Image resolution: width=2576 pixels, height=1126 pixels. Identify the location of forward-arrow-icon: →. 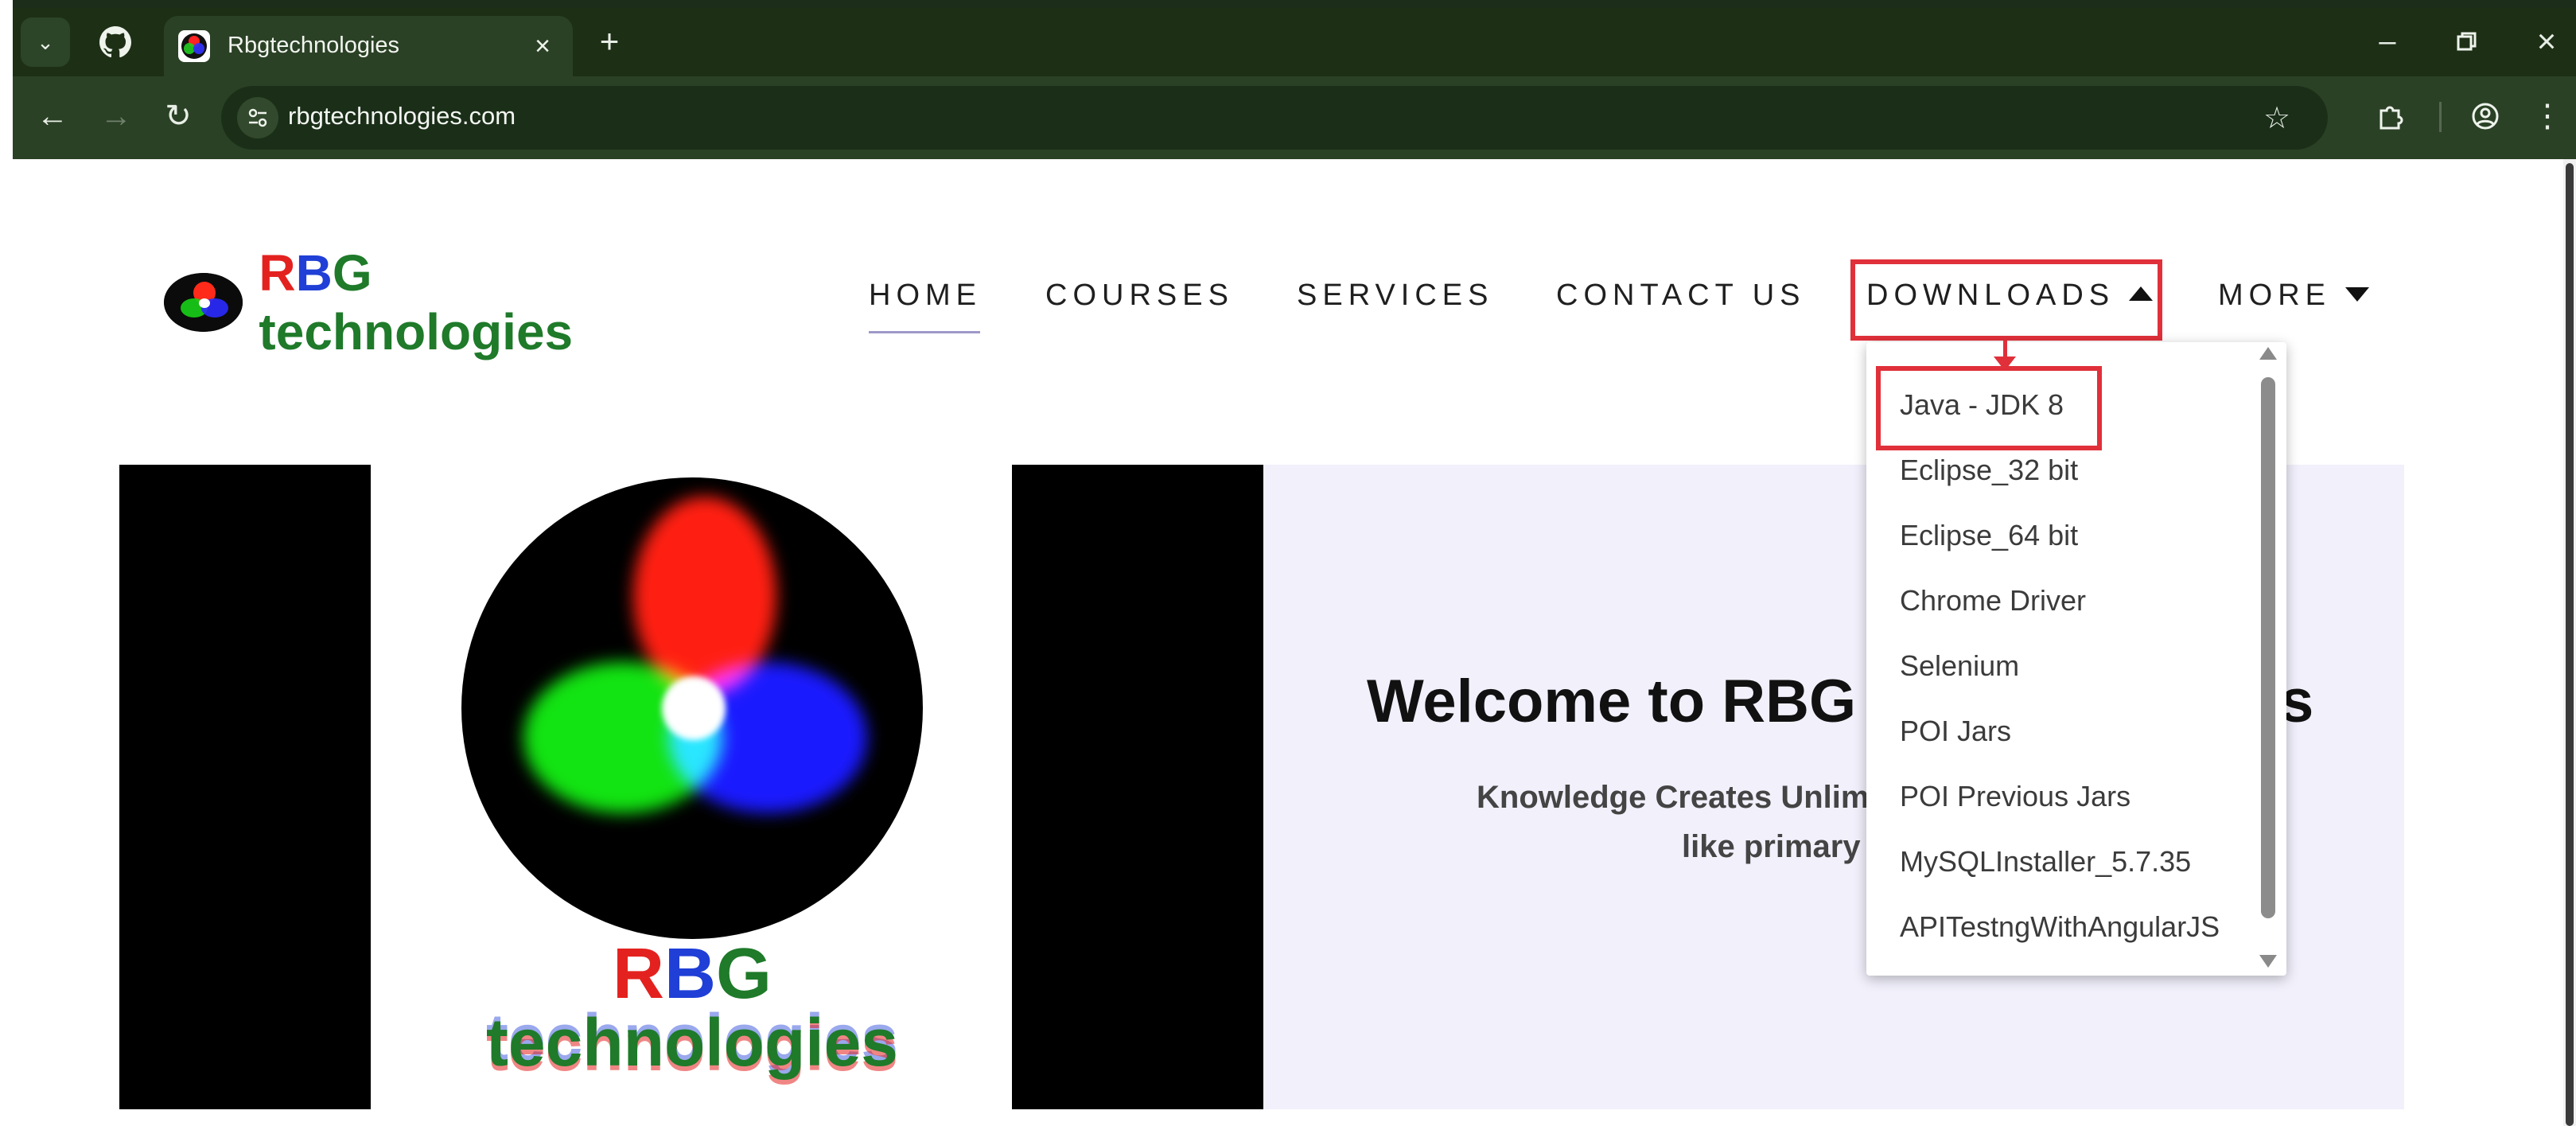
(116, 116).